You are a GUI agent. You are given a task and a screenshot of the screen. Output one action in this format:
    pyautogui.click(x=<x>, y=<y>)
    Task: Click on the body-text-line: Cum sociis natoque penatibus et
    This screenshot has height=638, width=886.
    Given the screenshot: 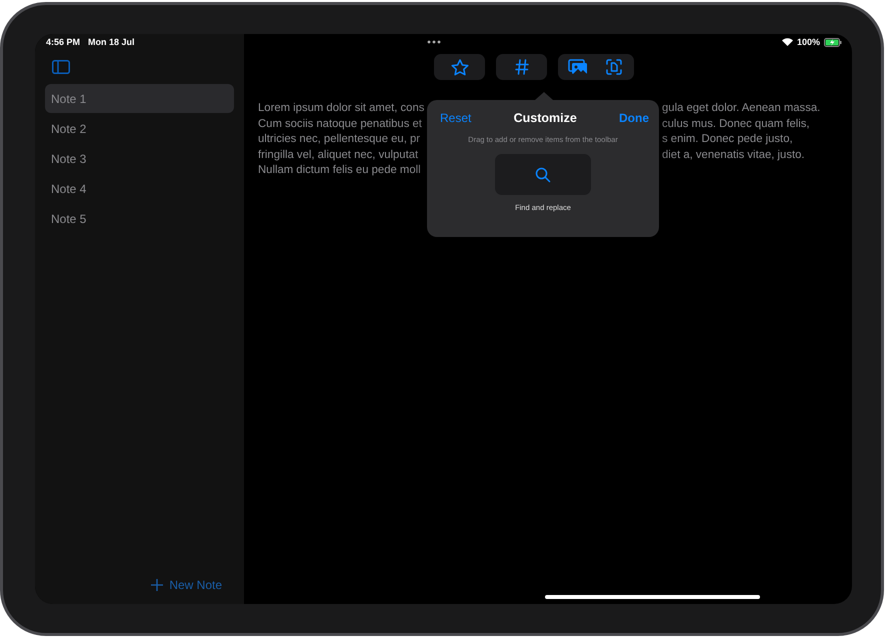 What is the action you would take?
    pyautogui.click(x=340, y=124)
    